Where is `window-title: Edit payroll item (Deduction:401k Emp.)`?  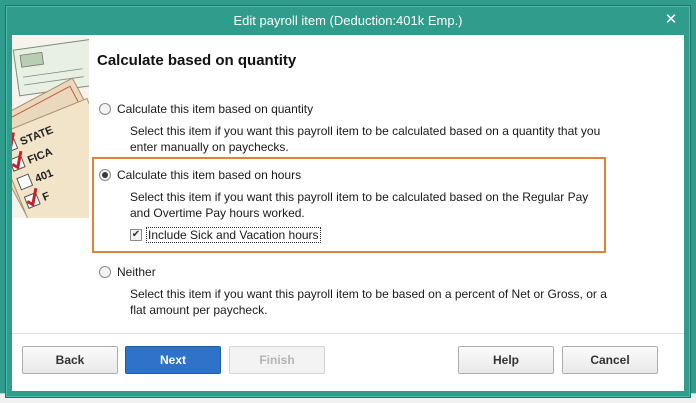
window-title: Edit payroll item (Deduction:401k Emp.) is located at coordinates (348, 20).